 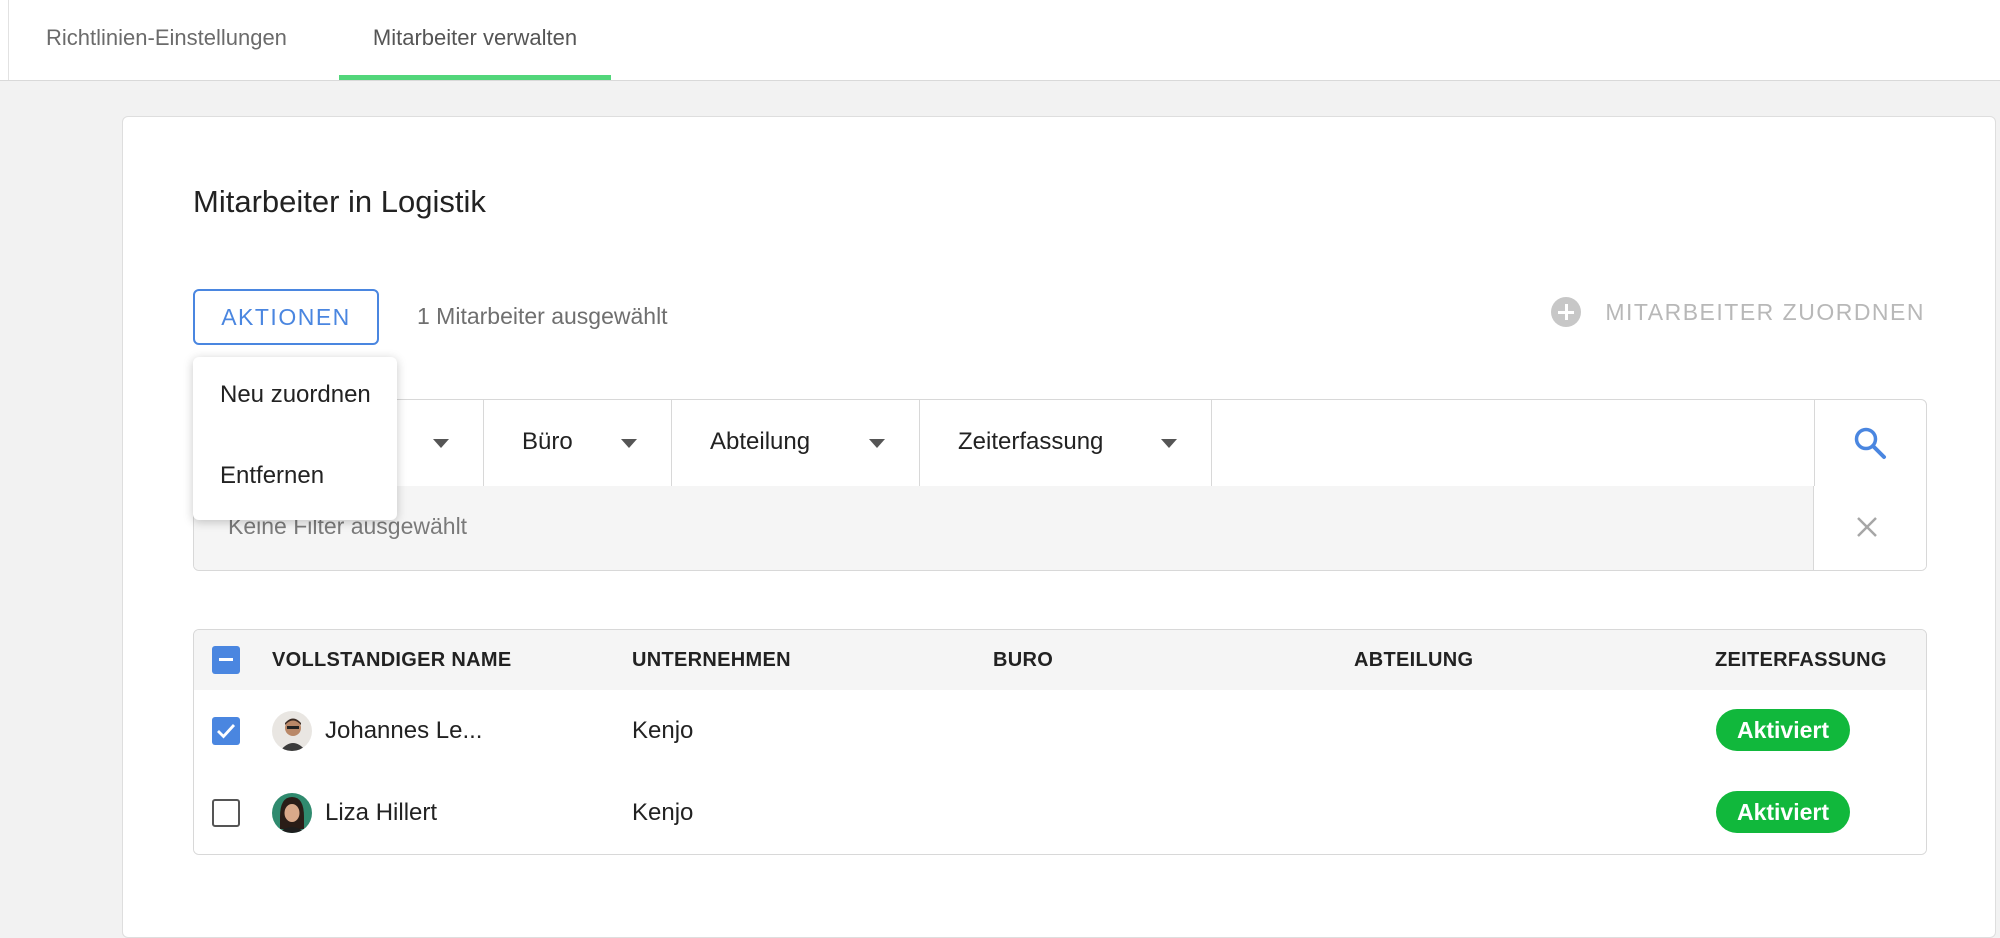 What do you see at coordinates (295, 438) in the screenshot?
I see `actions-menu: Neu zuordnen Entfernen` at bounding box center [295, 438].